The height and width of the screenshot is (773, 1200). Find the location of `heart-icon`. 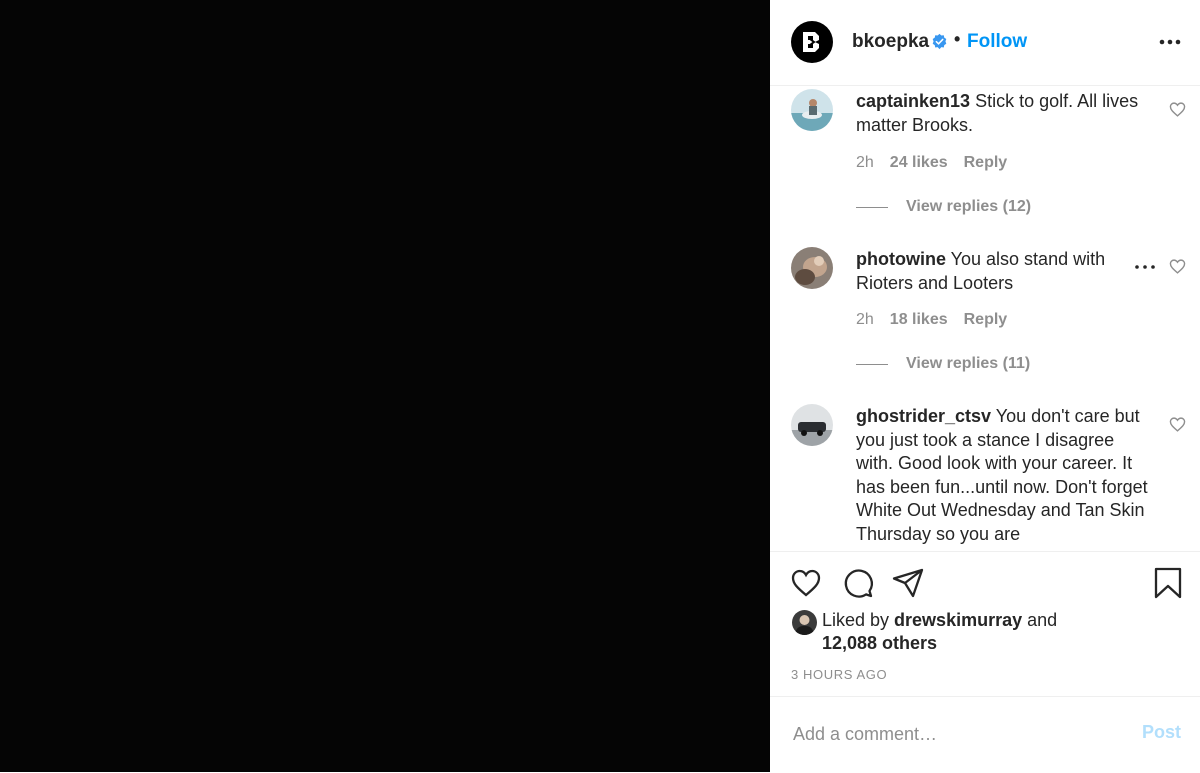

heart-icon is located at coordinates (806, 583).